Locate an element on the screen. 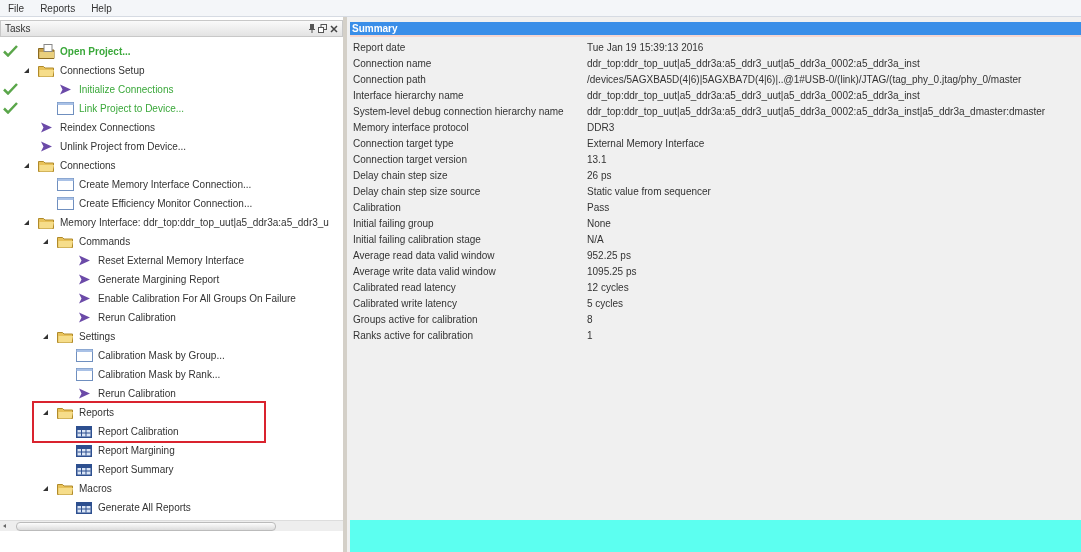 This screenshot has height=552, width=1081. menu-item: File is located at coordinates (16, 8).